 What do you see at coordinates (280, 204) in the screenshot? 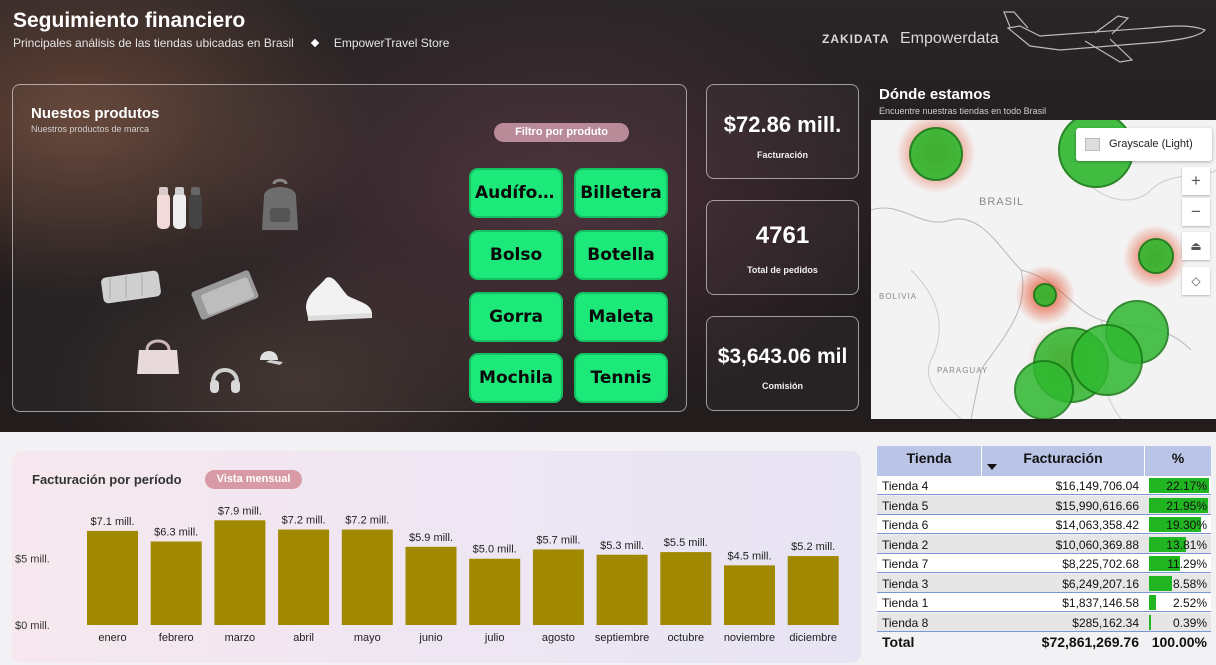
I see `backpack-image` at bounding box center [280, 204].